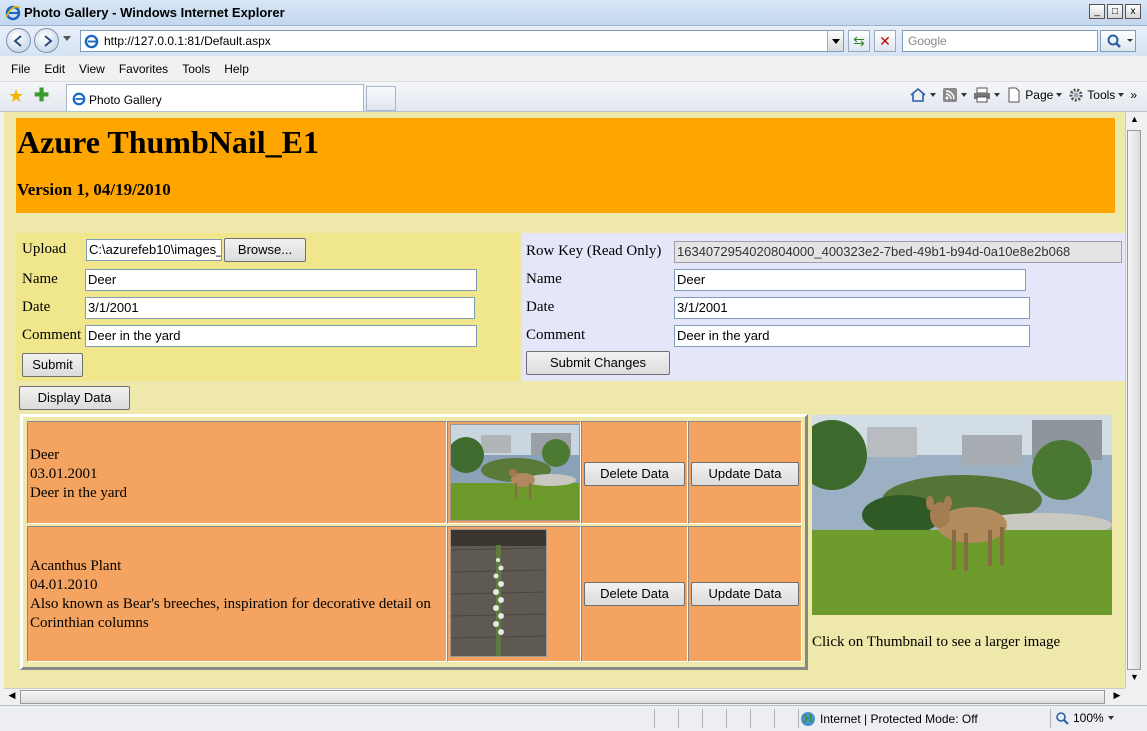 Image resolution: width=1147 pixels, height=731 pixels. Describe the element at coordinates (594, 251) in the screenshot. I see `rowkey-label: Row Key (Read Only)` at that location.